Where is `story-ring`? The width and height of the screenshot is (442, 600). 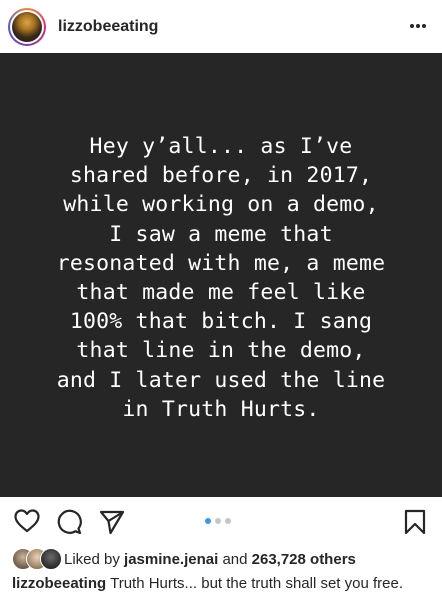 story-ring is located at coordinates (27, 26).